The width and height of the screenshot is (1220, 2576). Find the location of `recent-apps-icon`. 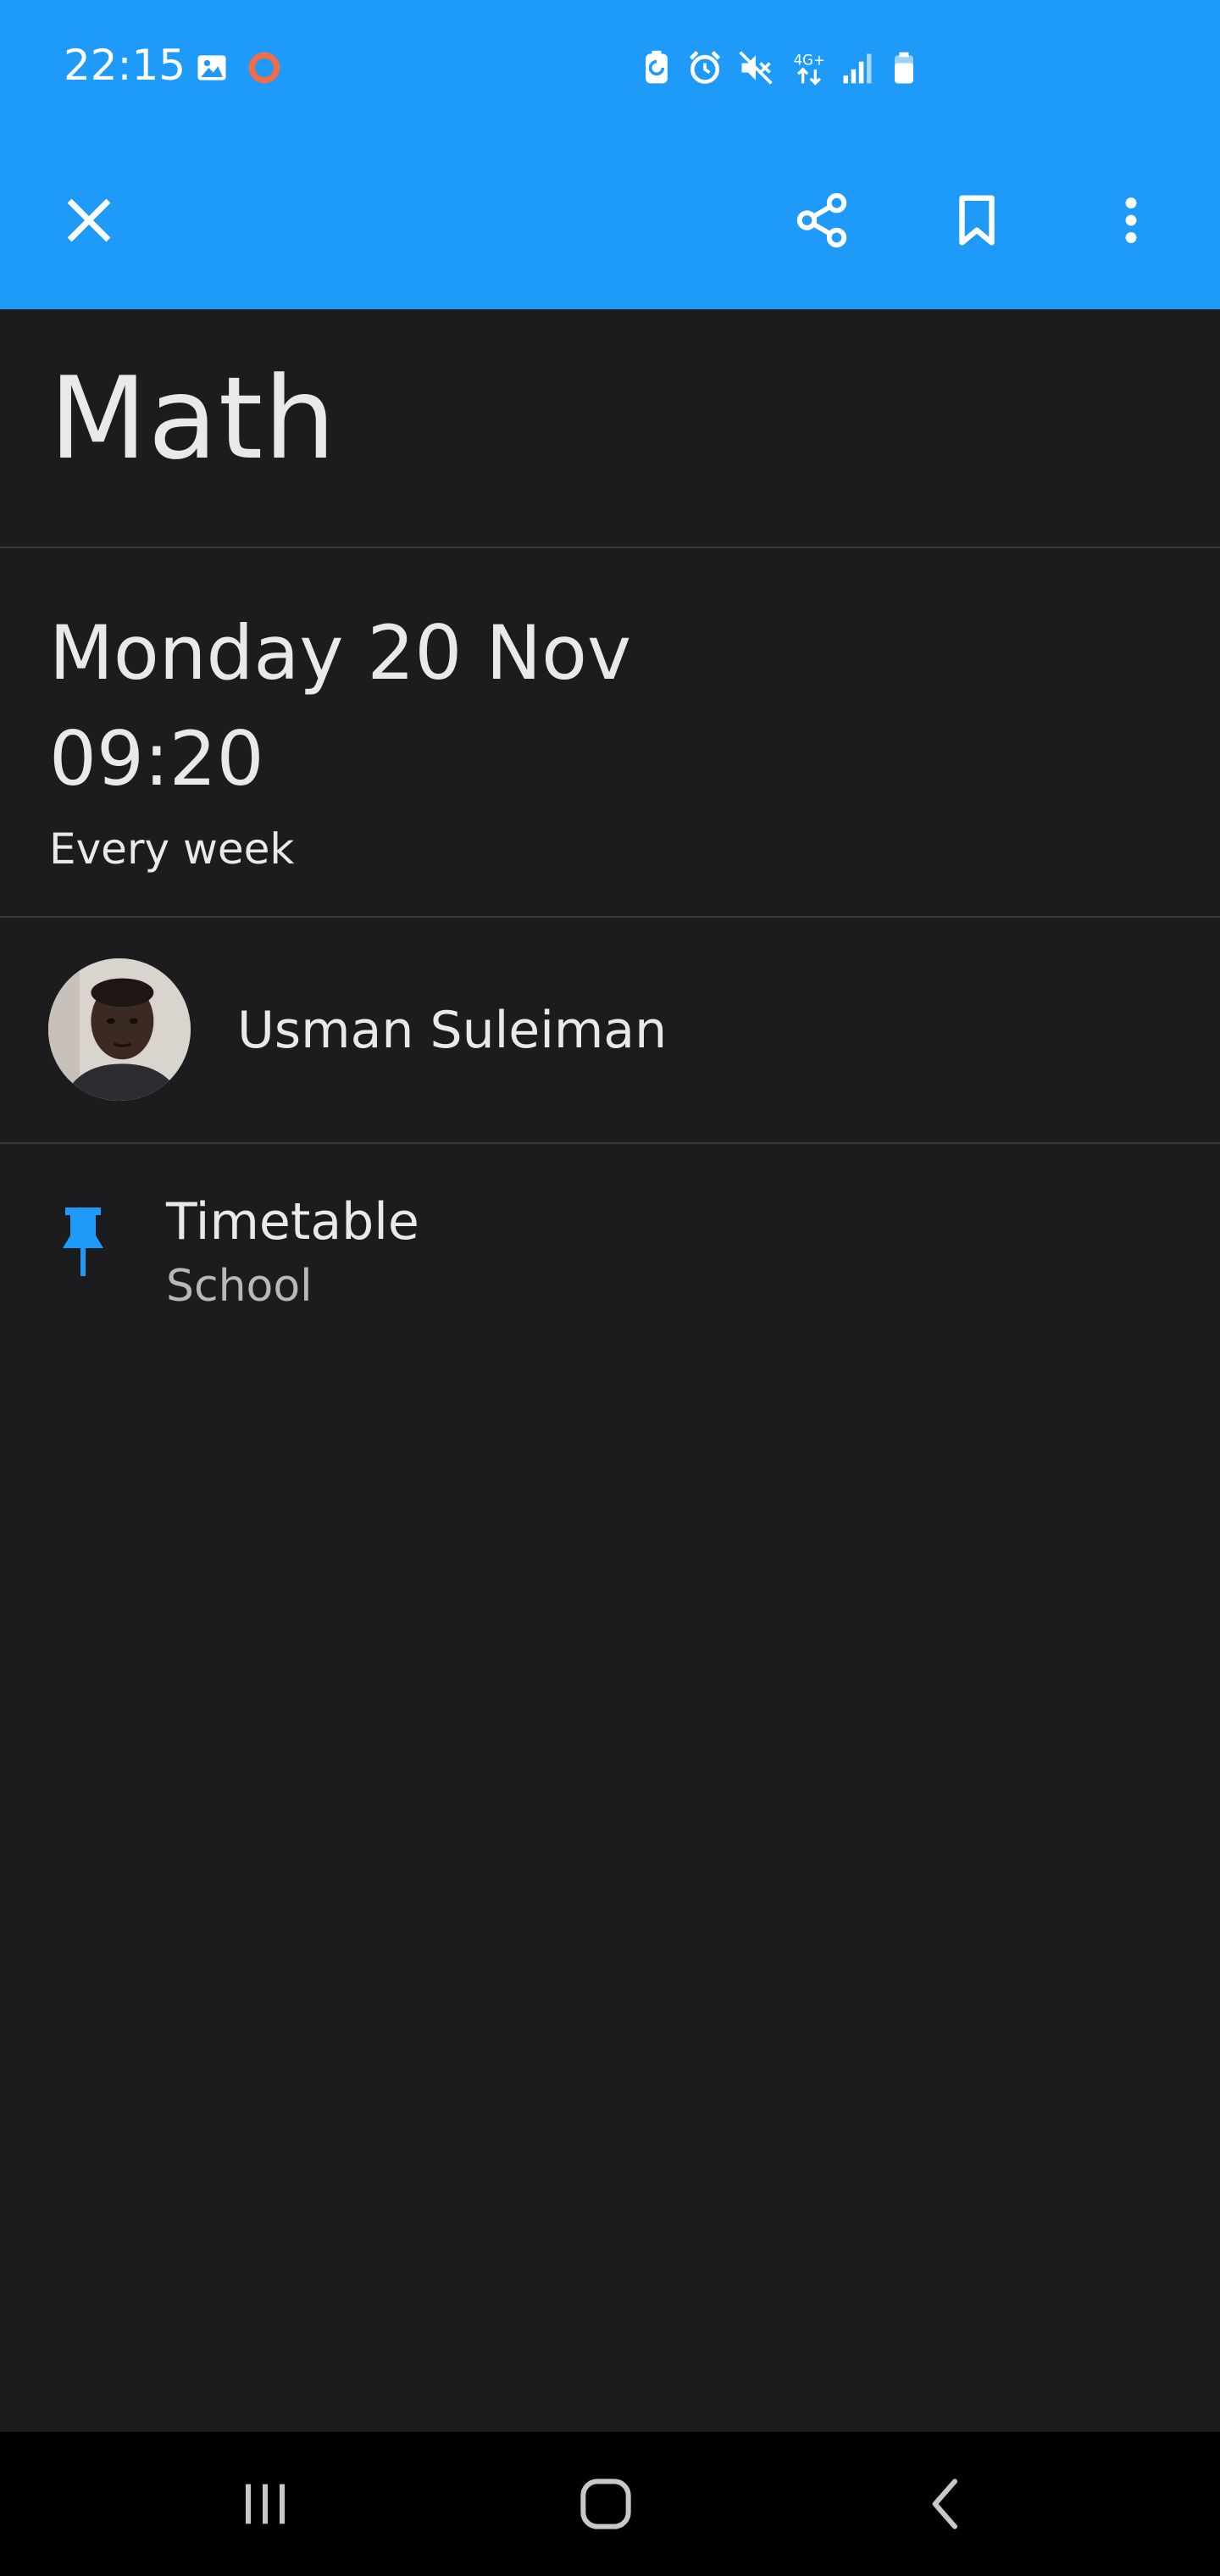

recent-apps-icon is located at coordinates (265, 2504).